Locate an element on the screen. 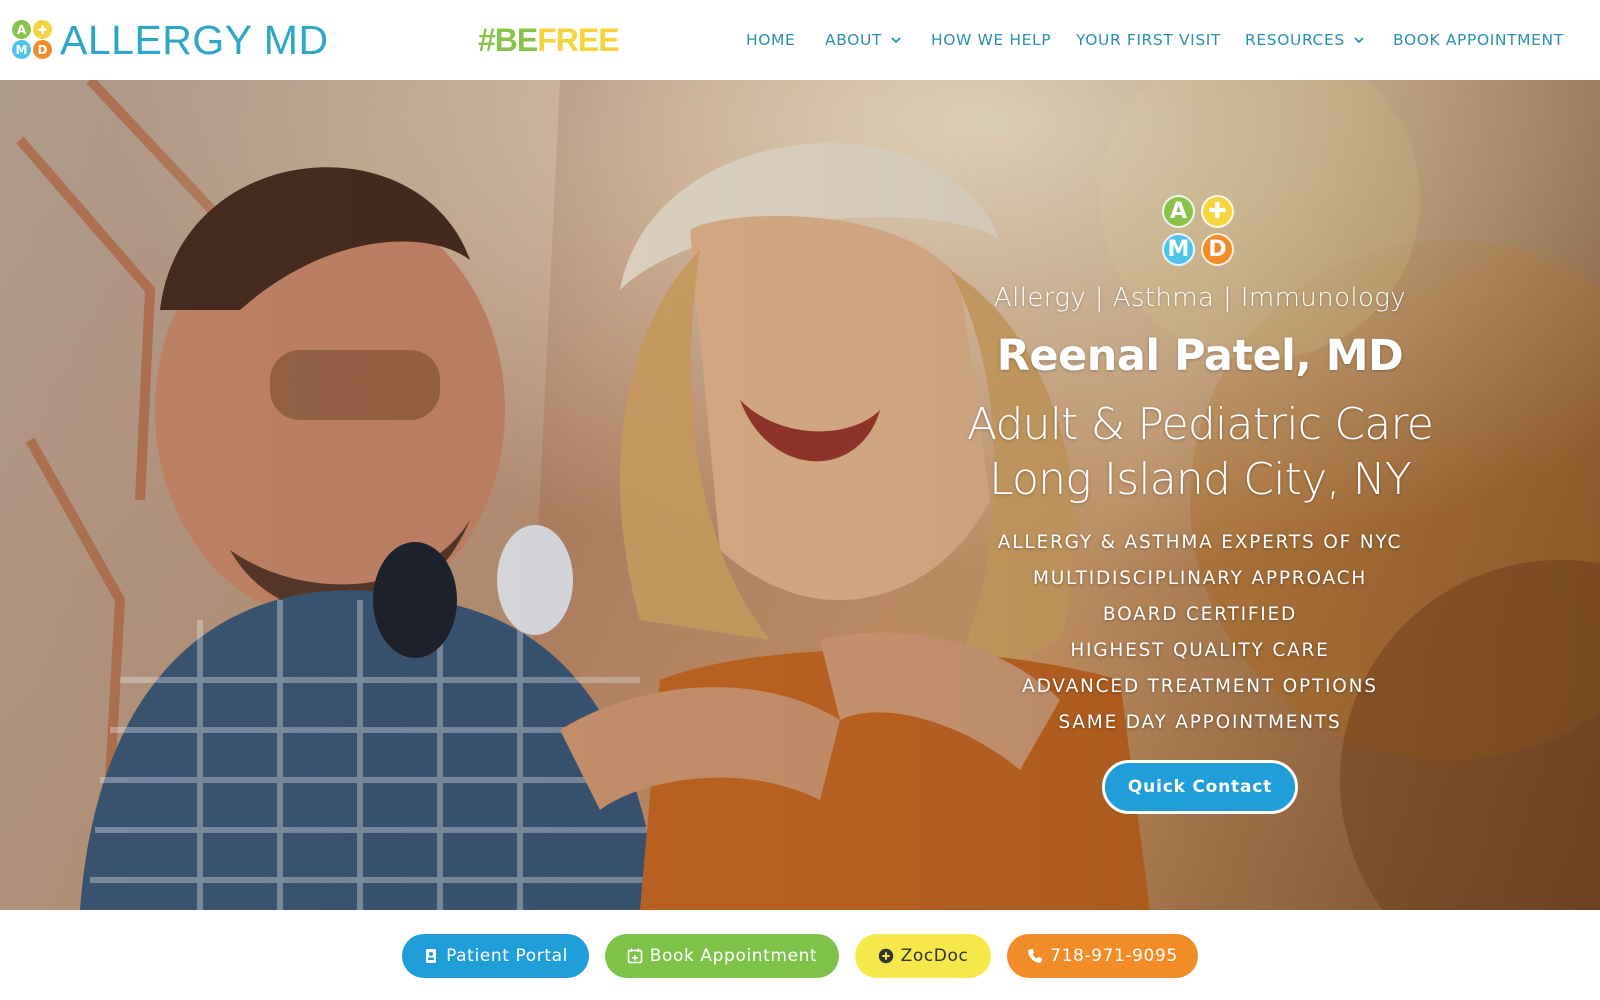 This screenshot has width=1600, height=1000. zocdoc-button: ZocDoc is located at coordinates (923, 956).